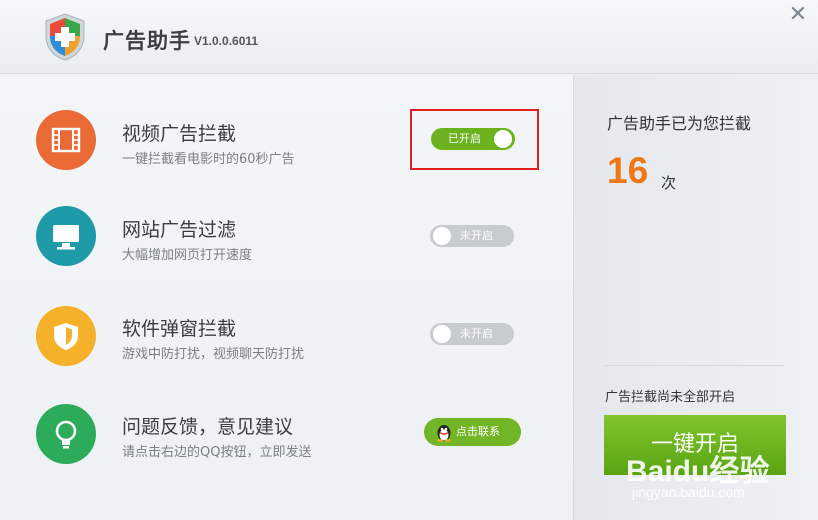 The height and width of the screenshot is (520, 818). Describe the element at coordinates (669, 183) in the screenshot. I see `blocked-count-unit: 次` at that location.